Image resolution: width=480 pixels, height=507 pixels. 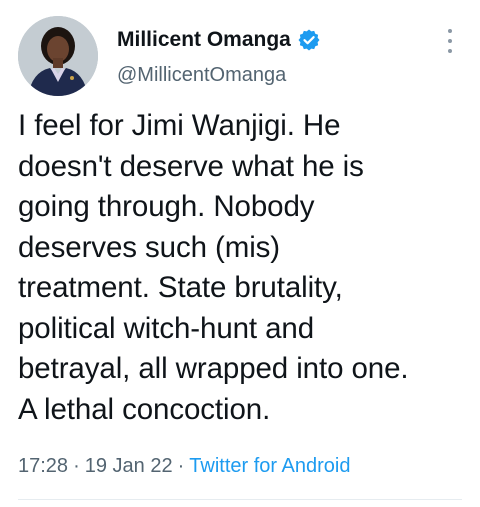 What do you see at coordinates (201, 75) in the screenshot?
I see `user-handle: @MillicentOmanga` at bounding box center [201, 75].